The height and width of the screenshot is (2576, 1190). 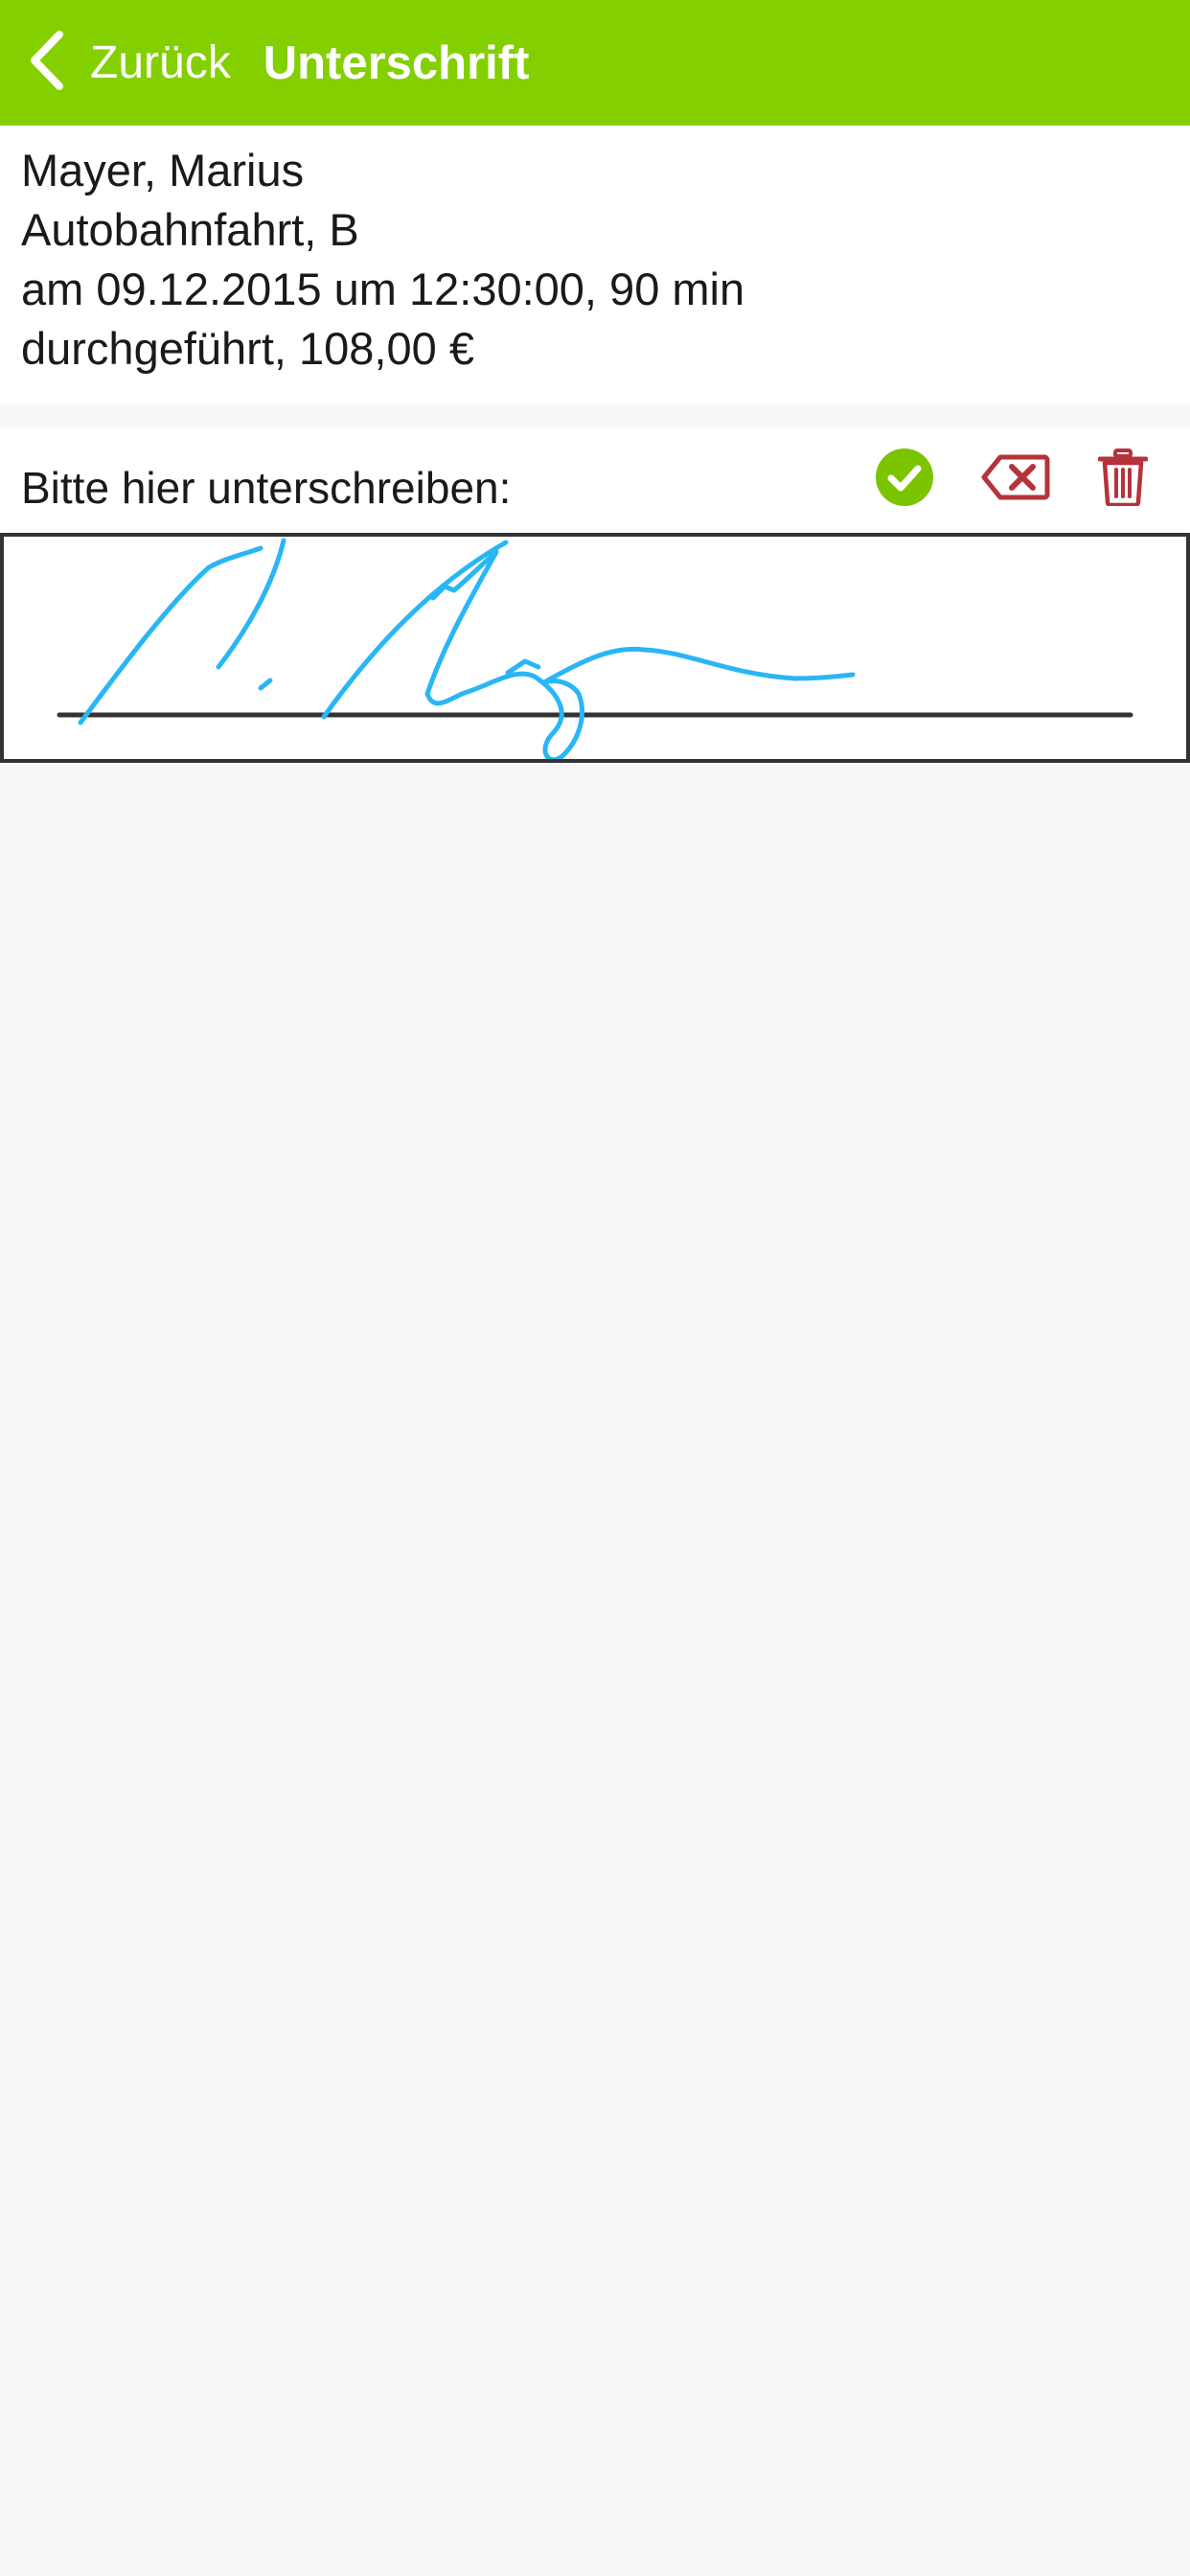 What do you see at coordinates (160, 63) in the screenshot?
I see `back-label: Zurück` at bounding box center [160, 63].